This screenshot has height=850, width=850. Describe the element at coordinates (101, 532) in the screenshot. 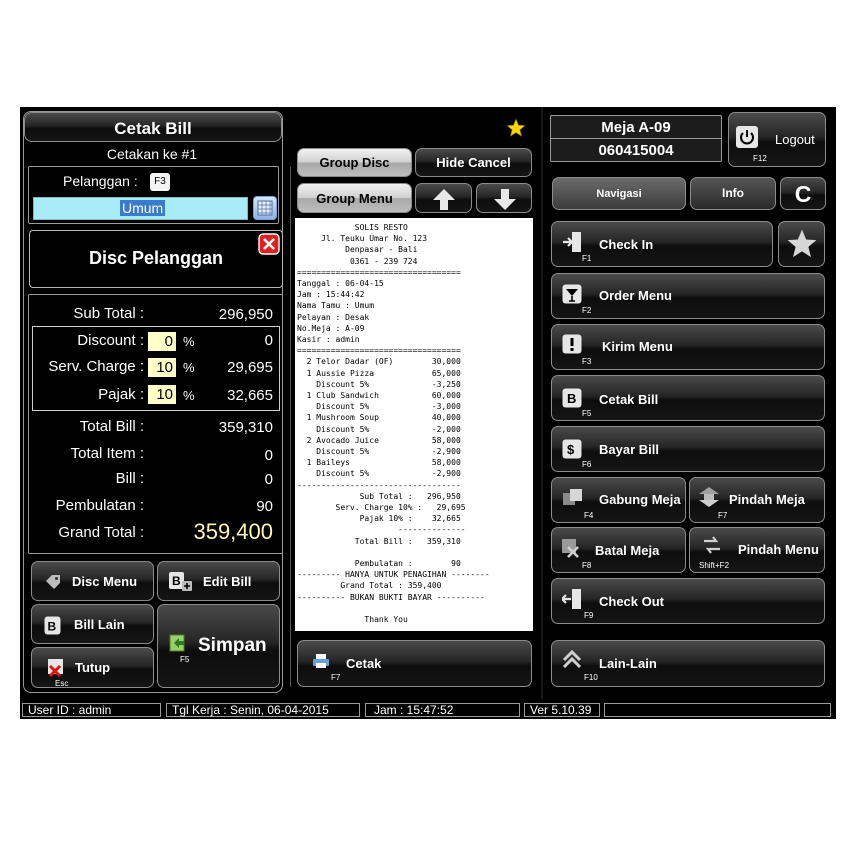

I see `grandtotal-label: Grand Total :` at that location.